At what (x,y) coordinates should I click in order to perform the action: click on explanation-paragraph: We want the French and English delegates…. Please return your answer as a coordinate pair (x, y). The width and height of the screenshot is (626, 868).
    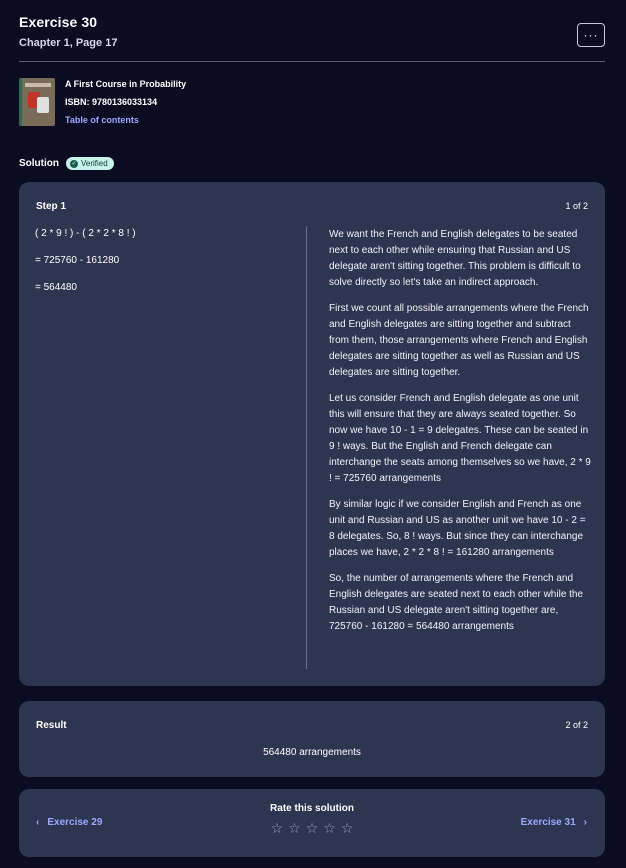
    Looking at the image, I should click on (455, 258).